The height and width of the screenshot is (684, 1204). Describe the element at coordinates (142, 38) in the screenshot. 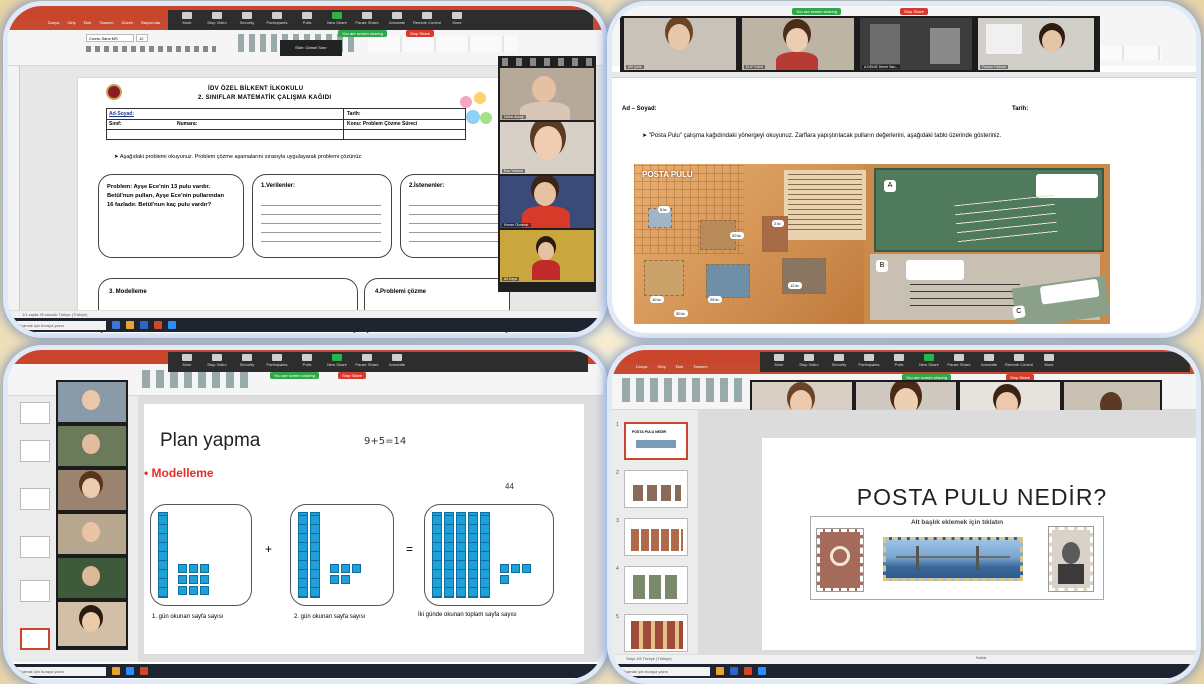

I see `font-size-box: 12` at that location.